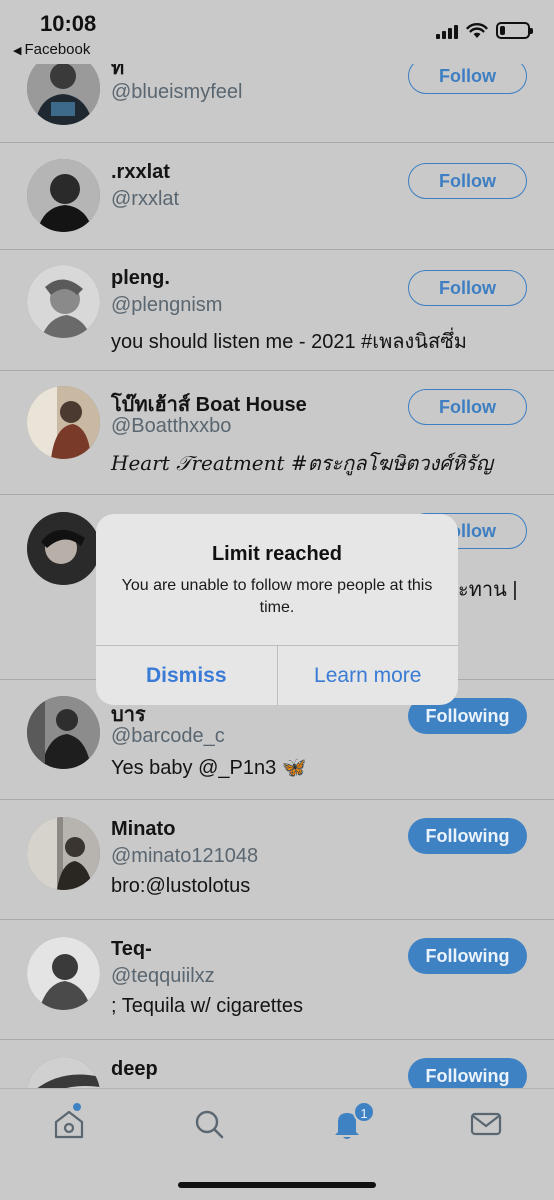 Image resolution: width=554 pixels, height=1200 pixels. I want to click on status-bar: 10:08 ◀ Facebook, so click(277, 32).